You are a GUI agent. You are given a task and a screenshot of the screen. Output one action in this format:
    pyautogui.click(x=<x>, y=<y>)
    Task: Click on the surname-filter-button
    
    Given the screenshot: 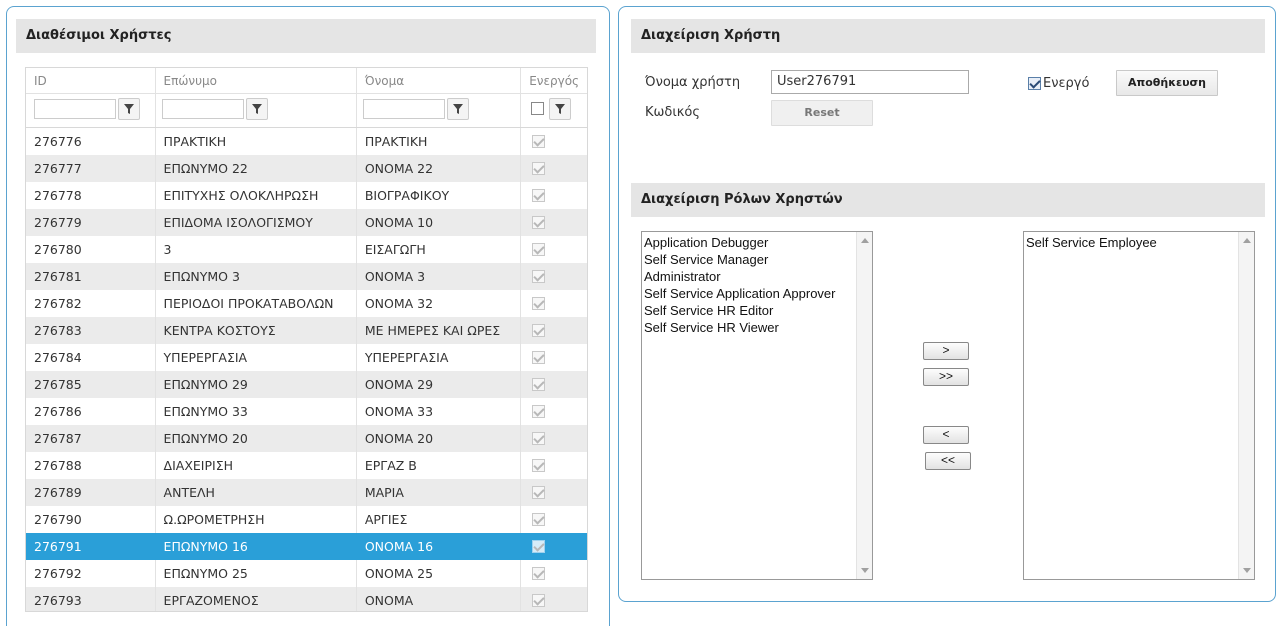 What is the action you would take?
    pyautogui.click(x=256, y=109)
    